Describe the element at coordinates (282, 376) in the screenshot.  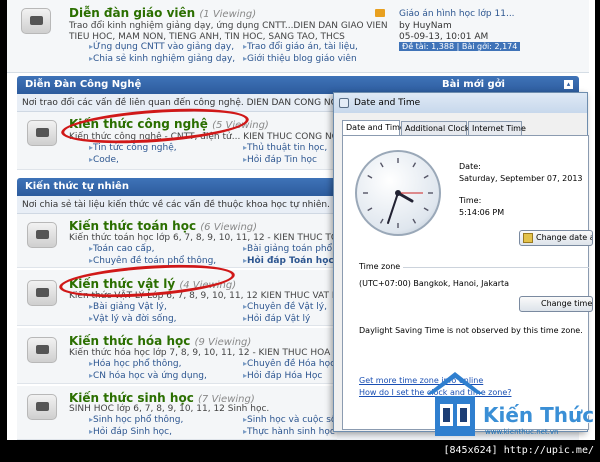
I see `subforum-link: Hỏi đáp Hóa Học` at that location.